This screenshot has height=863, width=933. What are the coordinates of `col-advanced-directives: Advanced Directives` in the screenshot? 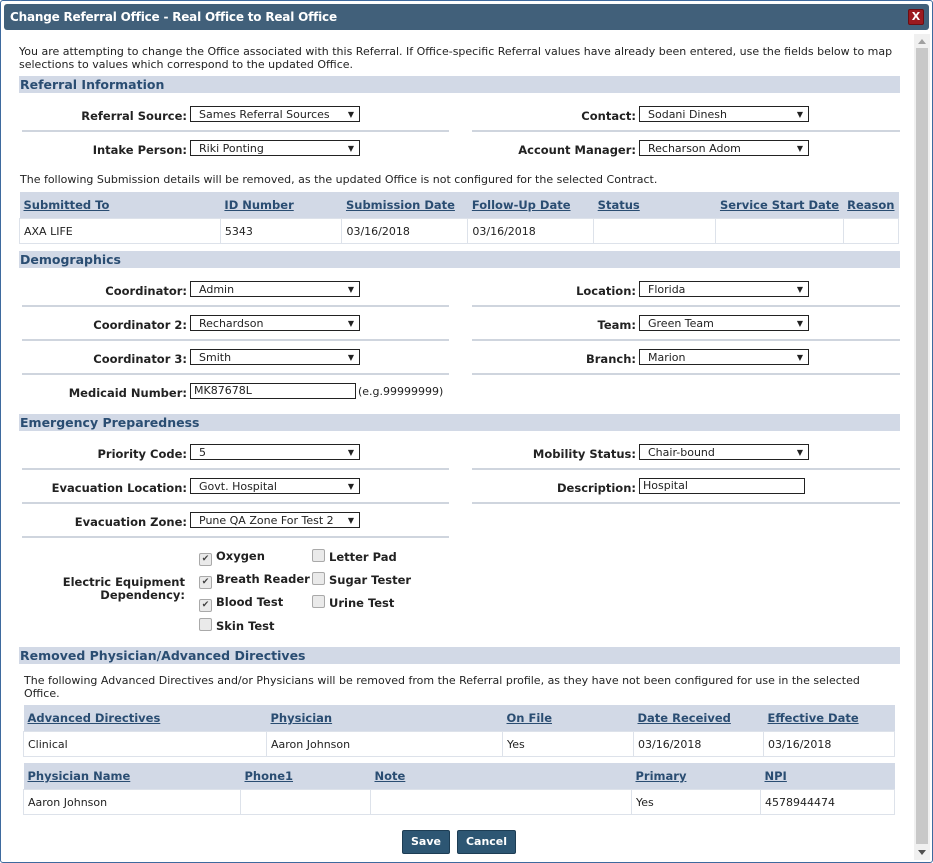 It's located at (145, 718).